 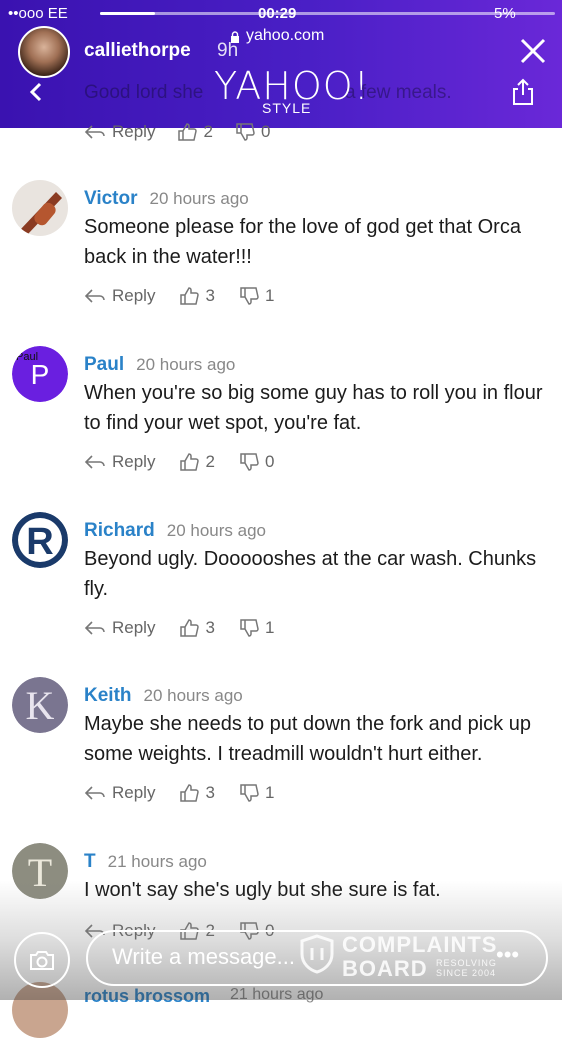 I want to click on comment-header: Keith 20 hours ago, so click(x=163, y=696).